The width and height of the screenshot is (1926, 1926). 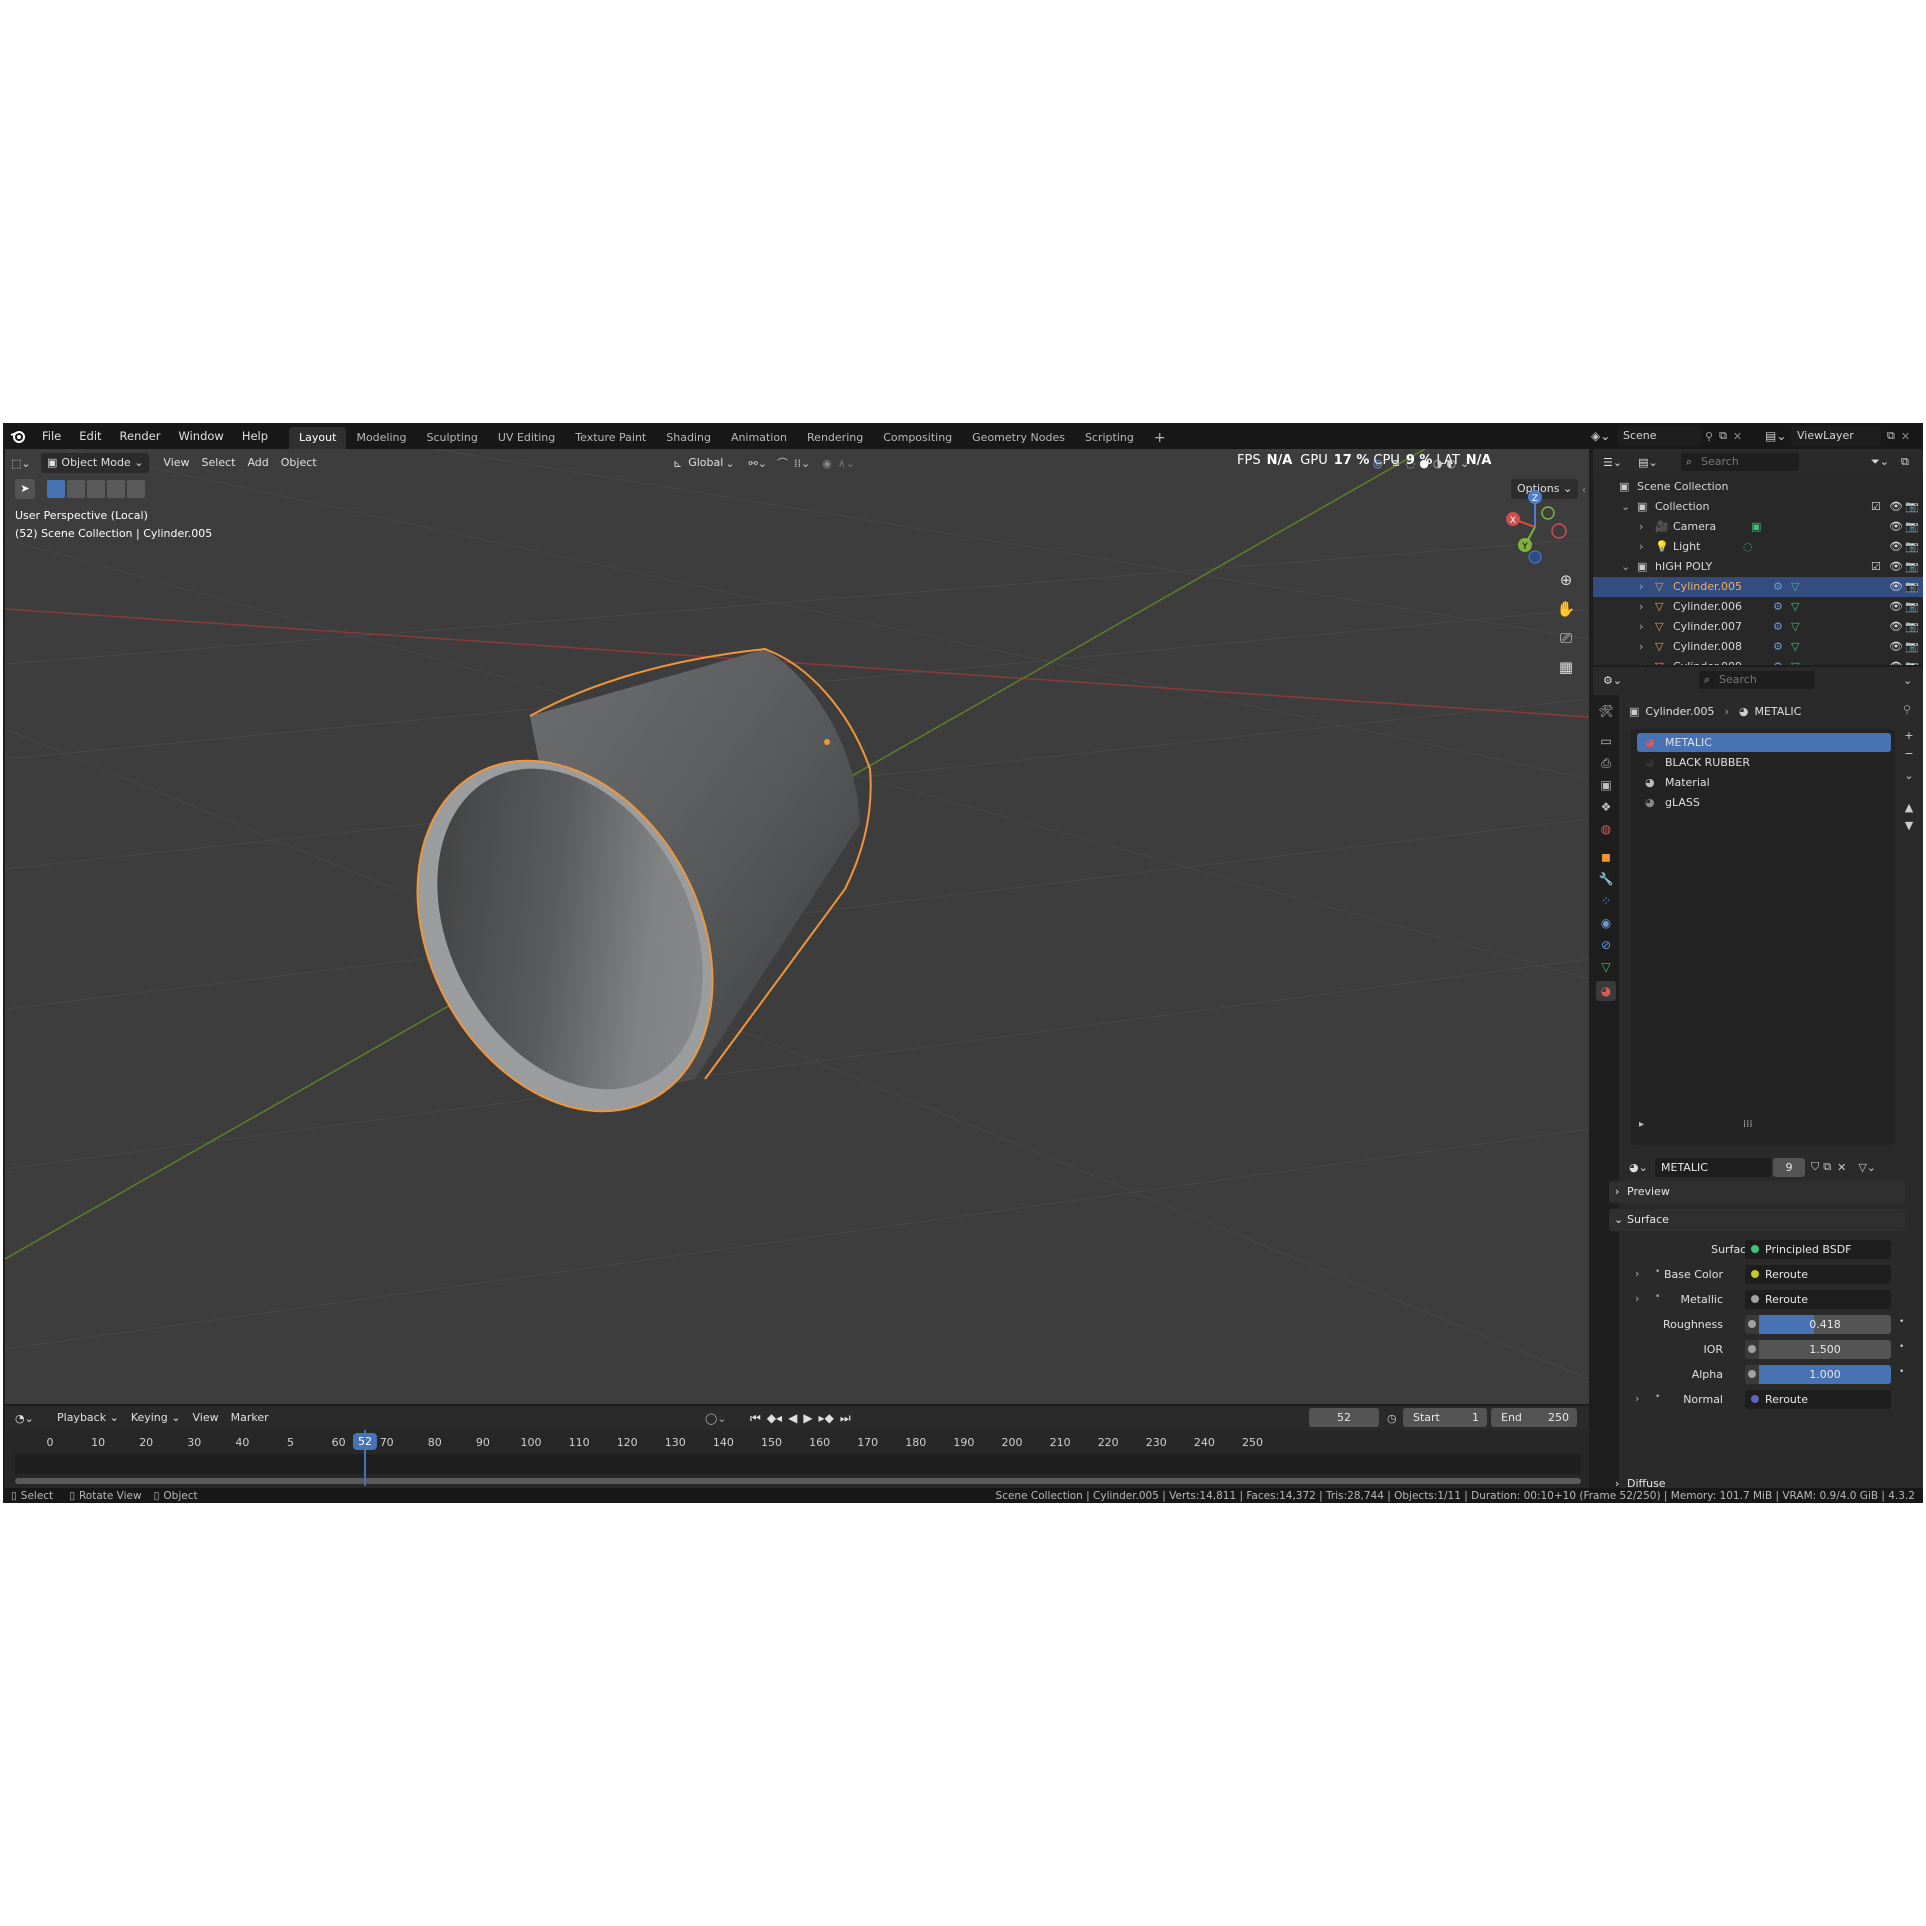 I want to click on pin-properties-icon: ⚲, so click(x=1907, y=709).